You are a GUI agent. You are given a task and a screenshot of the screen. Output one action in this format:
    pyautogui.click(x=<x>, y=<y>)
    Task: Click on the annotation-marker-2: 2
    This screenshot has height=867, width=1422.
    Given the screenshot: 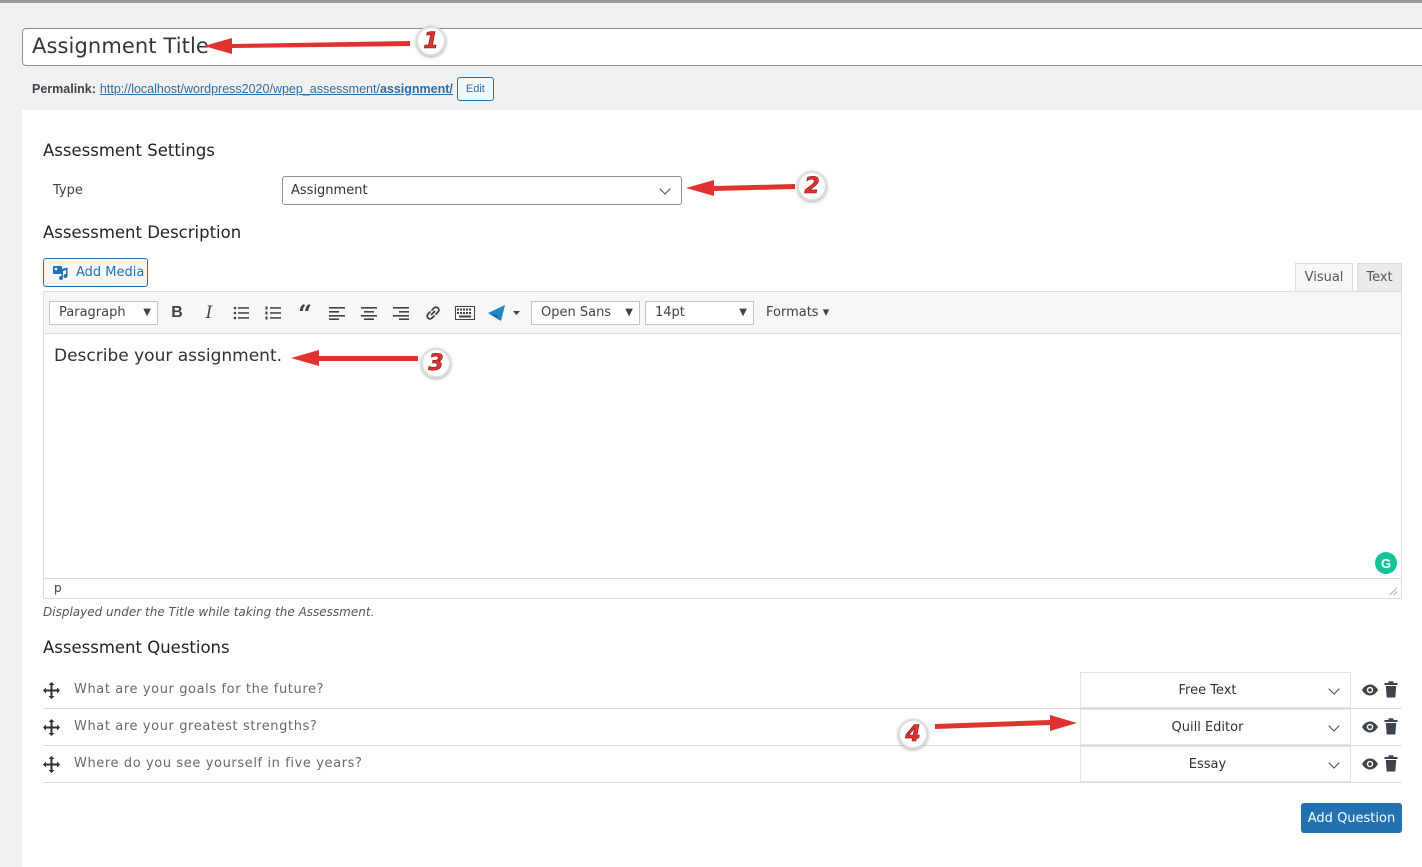 What is the action you would take?
    pyautogui.click(x=812, y=186)
    